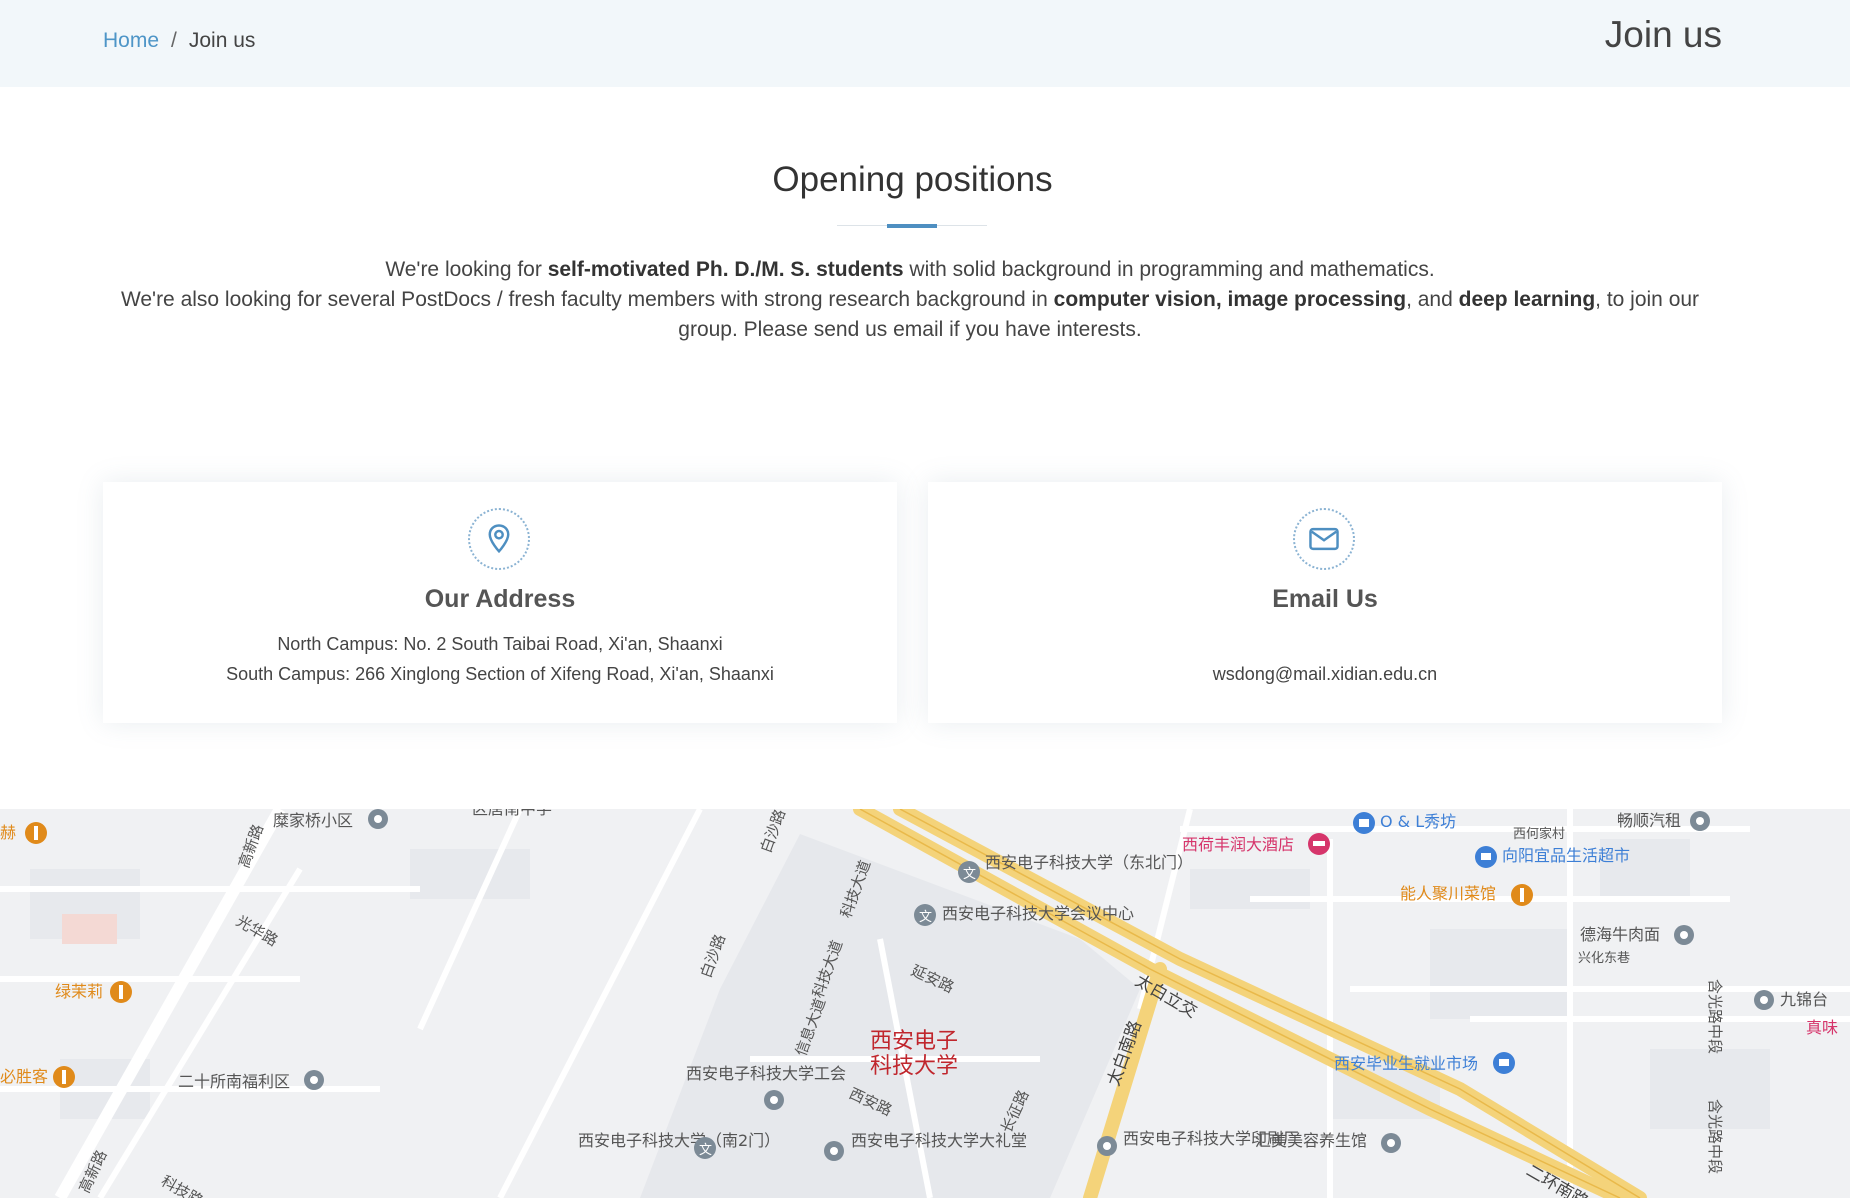 The width and height of the screenshot is (1850, 1198). Describe the element at coordinates (725, 269) in the screenshot. I see `emphasis-students: self-motivated Ph. D./M. S. students` at that location.